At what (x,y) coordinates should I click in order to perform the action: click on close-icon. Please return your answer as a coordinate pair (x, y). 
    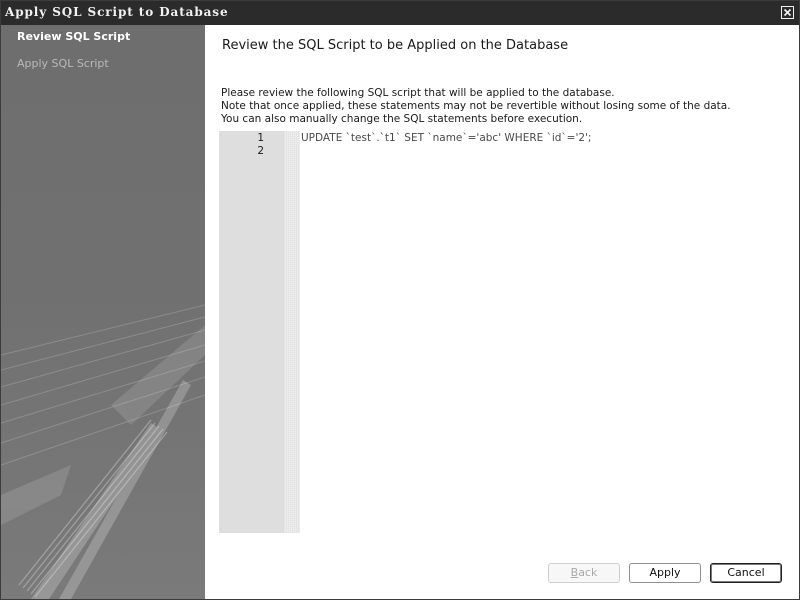
    Looking at the image, I should click on (787, 12).